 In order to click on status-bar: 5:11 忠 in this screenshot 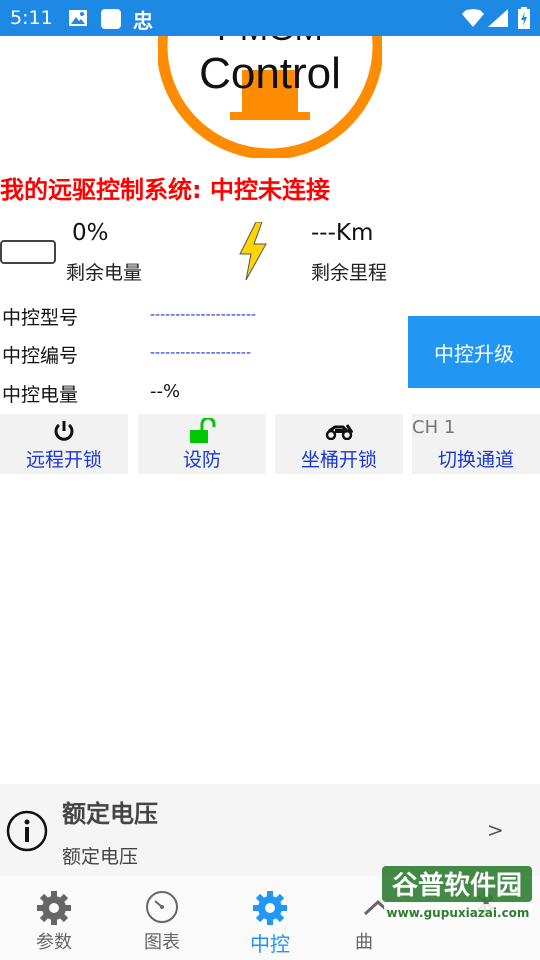, I will do `click(270, 18)`.